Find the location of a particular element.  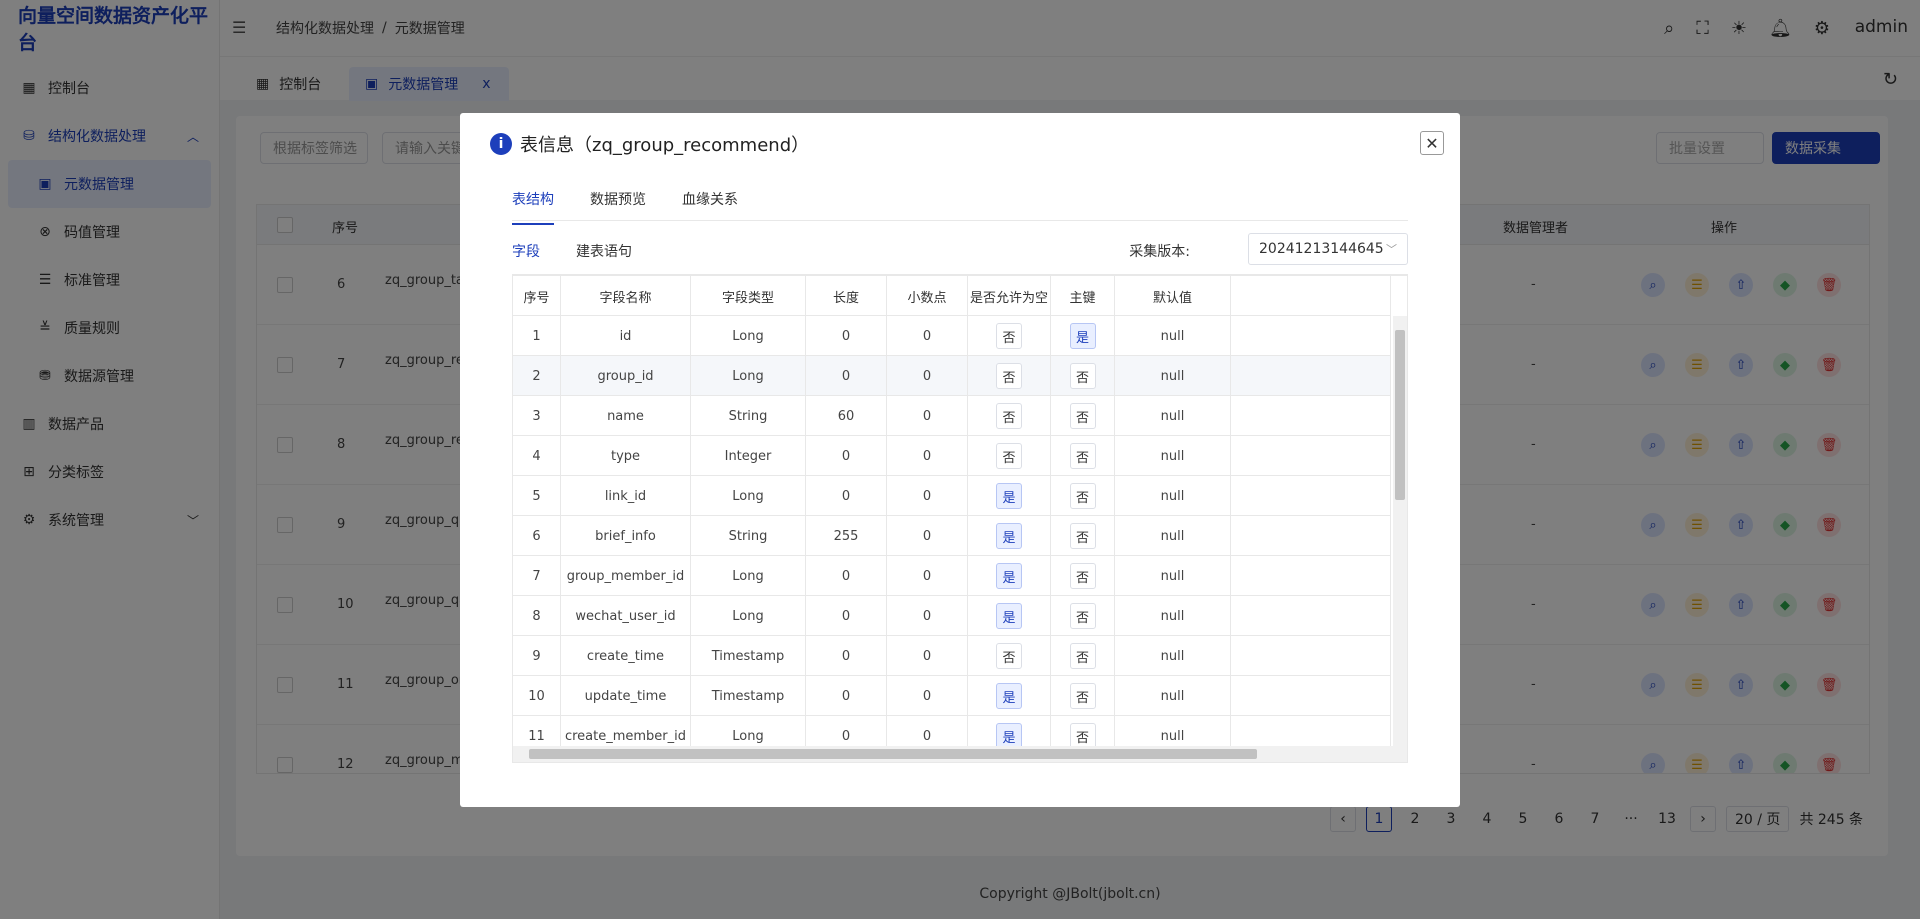

cell-field-type: Timestamp is located at coordinates (748, 696).